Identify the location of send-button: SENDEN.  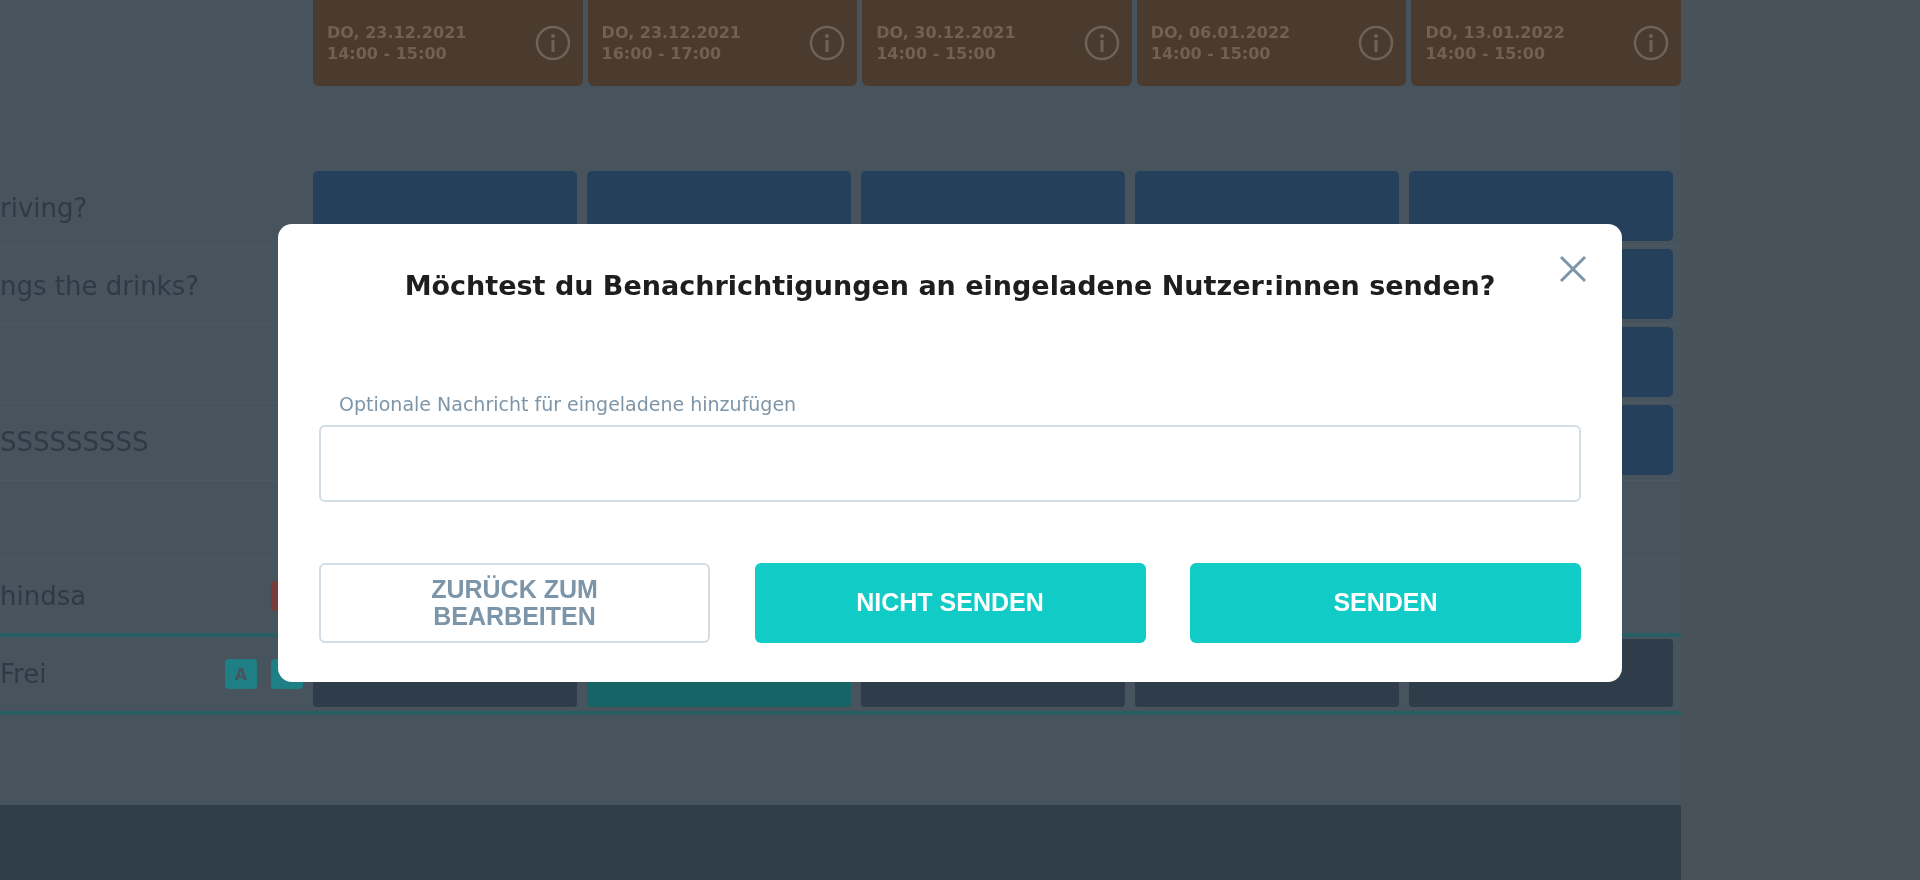
(1385, 603).